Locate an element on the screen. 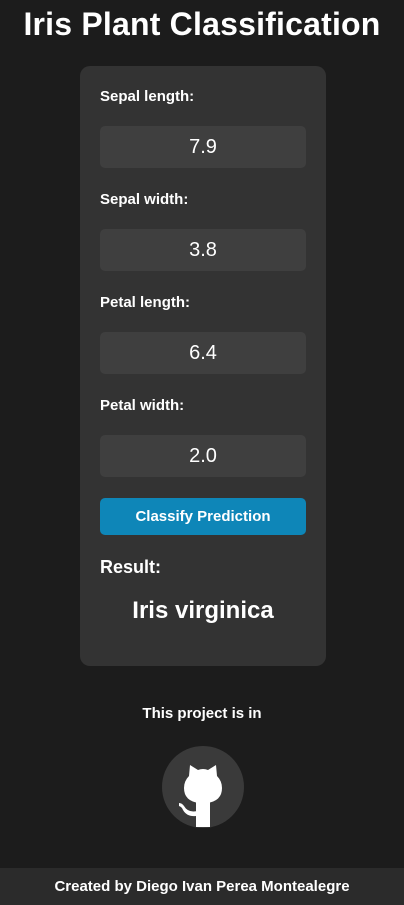 The image size is (404, 905). petal-width-input is located at coordinates (203, 456).